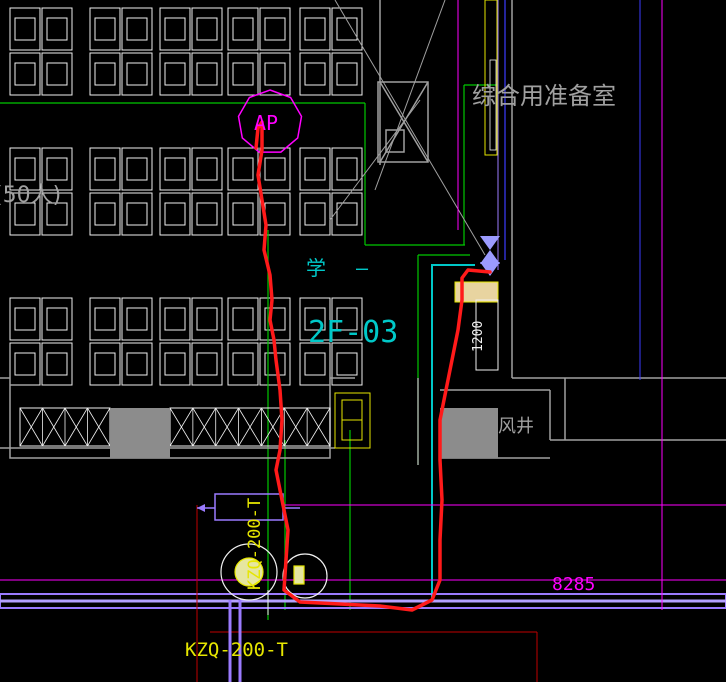 Image resolution: width=726 pixels, height=682 pixels. Describe the element at coordinates (516, 426) in the screenshot. I see `shaft-label: 风井` at that location.